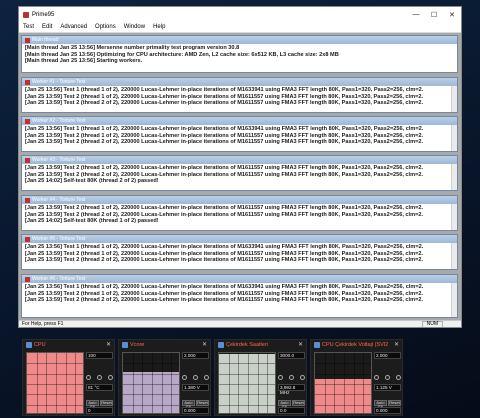  Describe the element at coordinates (239, 160) in the screenshot. I see `child-title-bar: Worker #3 - Torture Test` at that location.